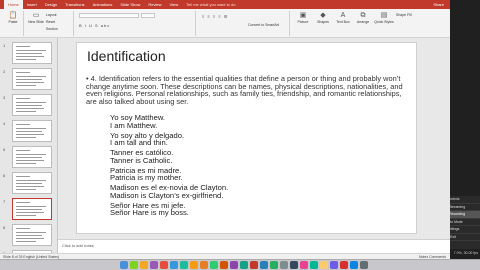  I want to click on tab-review: Review, so click(154, 4).